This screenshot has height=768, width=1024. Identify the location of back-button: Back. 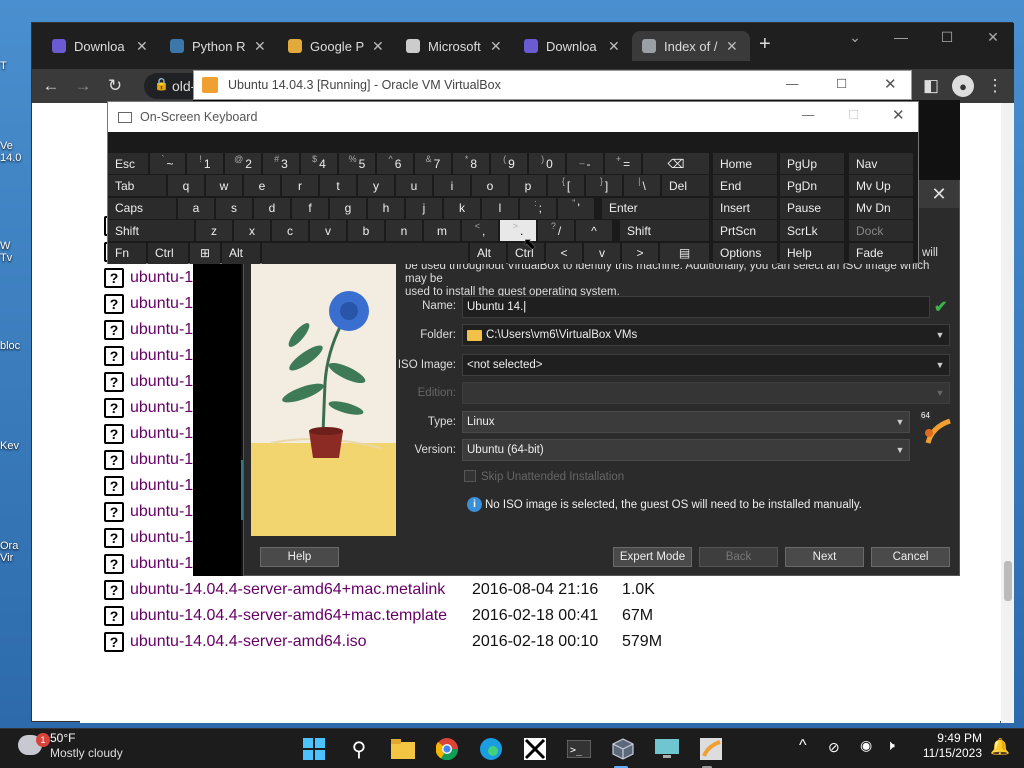
(738, 557).